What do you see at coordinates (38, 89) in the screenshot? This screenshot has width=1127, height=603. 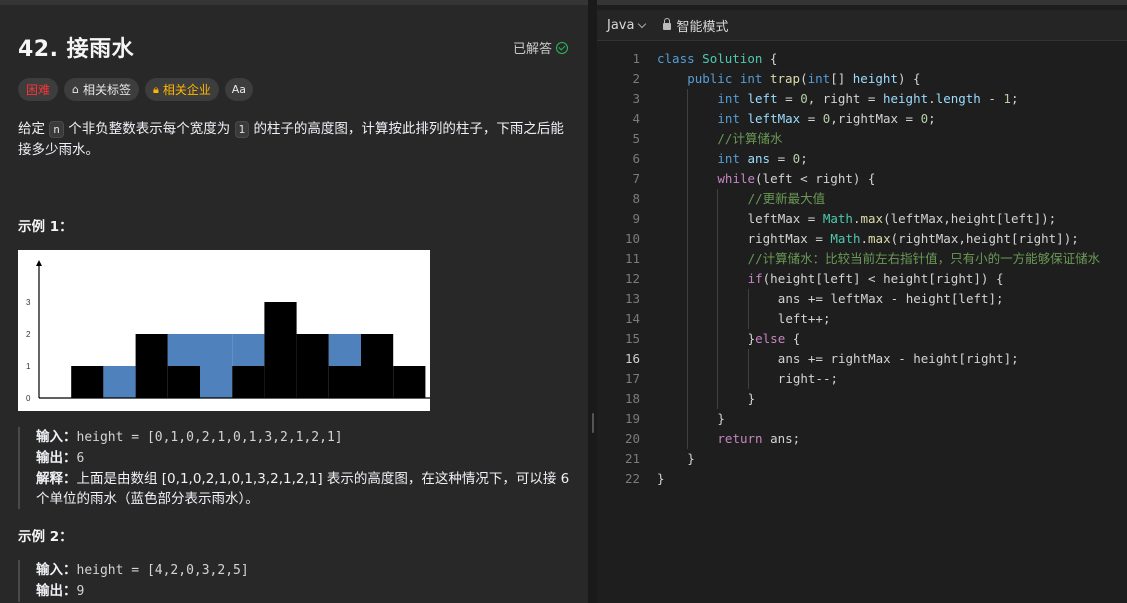 I see `difficulty-tag: 困难` at bounding box center [38, 89].